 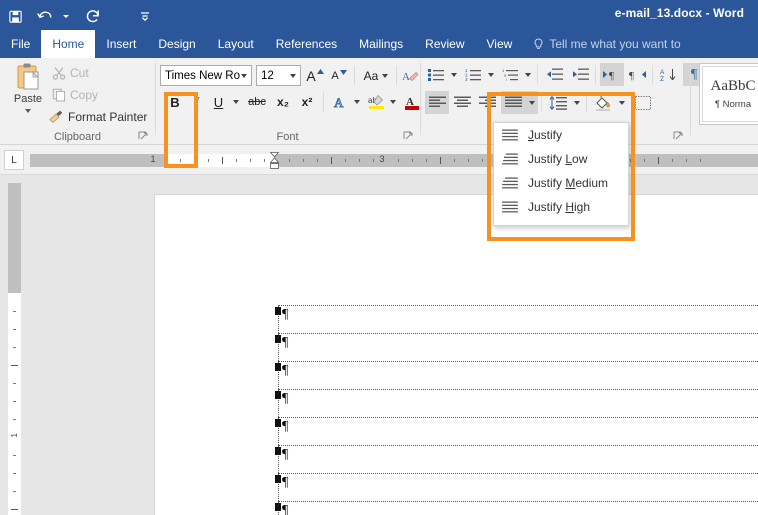 What do you see at coordinates (68, 44) in the screenshot?
I see `tab-home: Home` at bounding box center [68, 44].